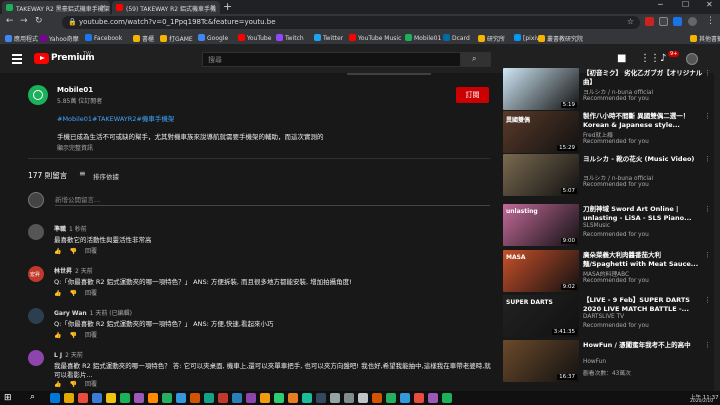 The height and width of the screenshot is (405, 720). I want to click on bookmark-item: Twitch, so click(290, 38).